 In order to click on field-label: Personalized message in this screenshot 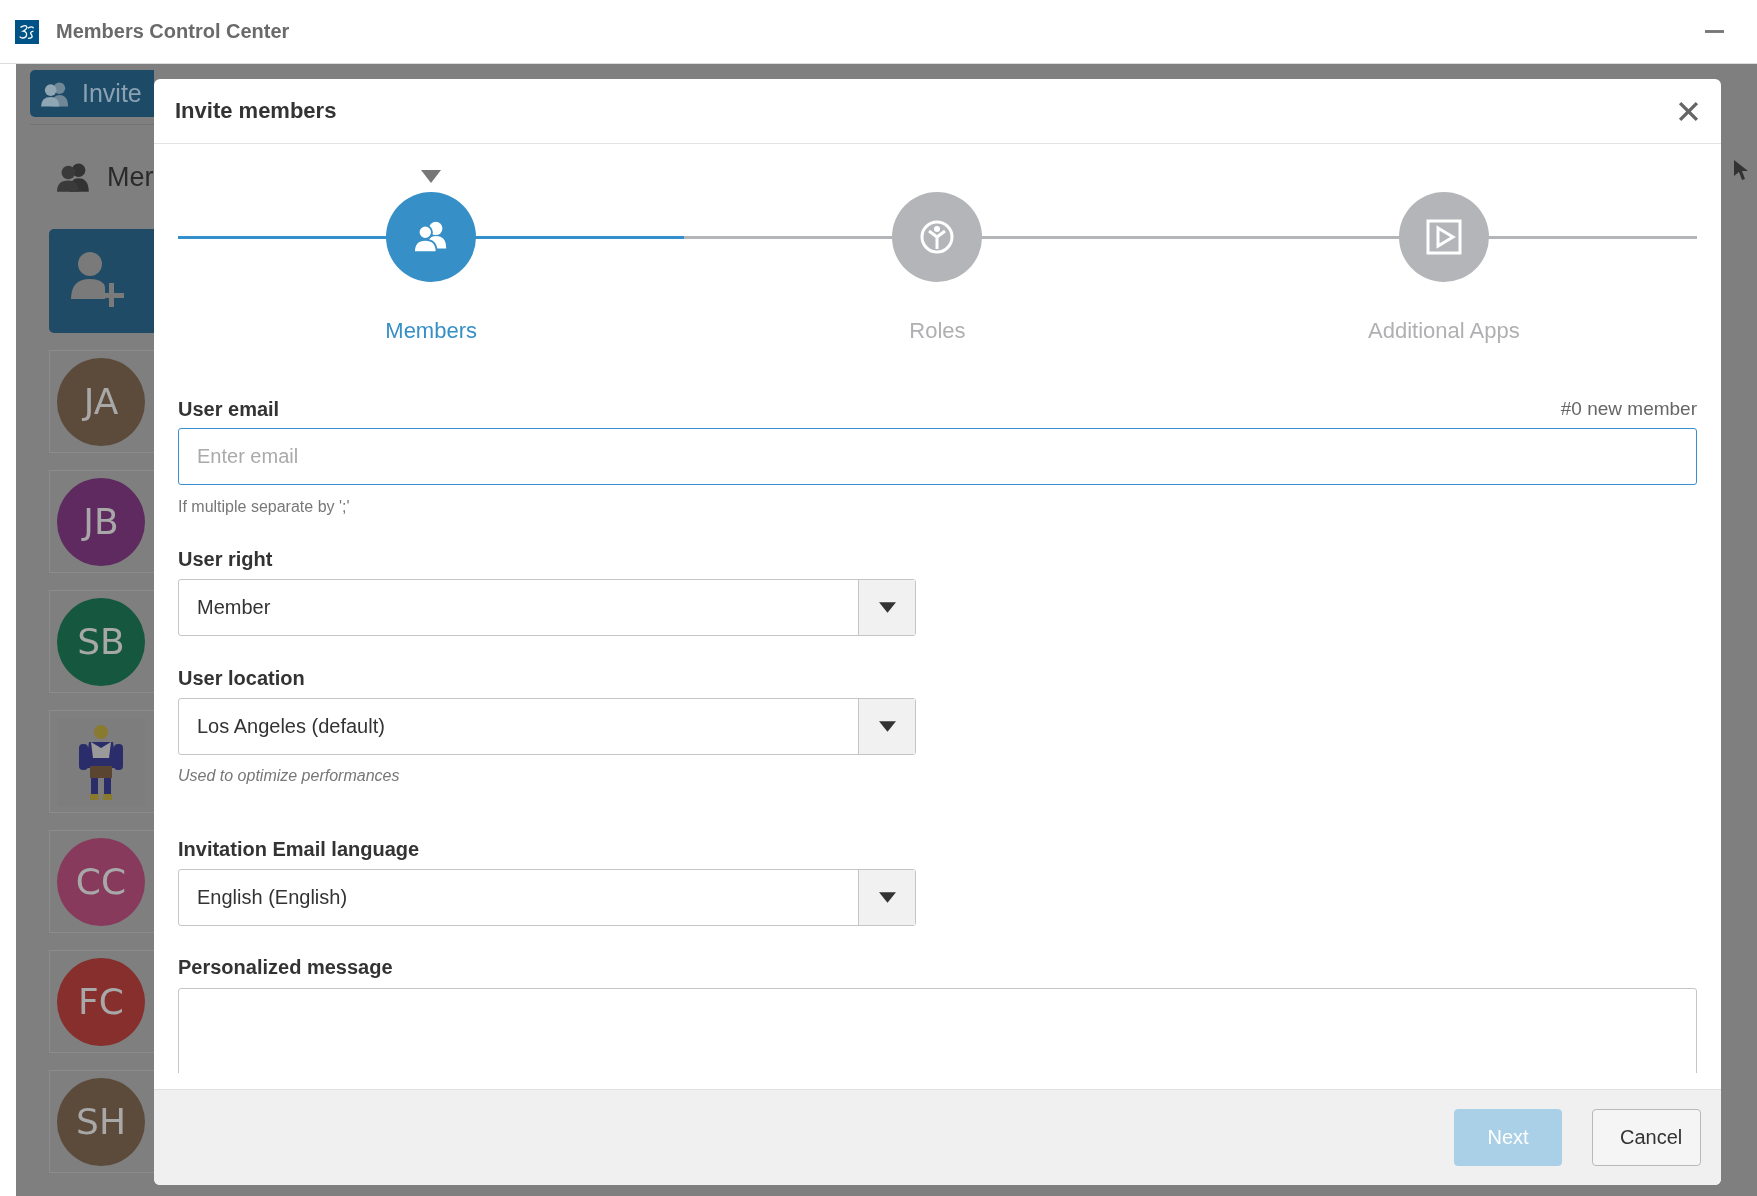, I will do `click(285, 967)`.